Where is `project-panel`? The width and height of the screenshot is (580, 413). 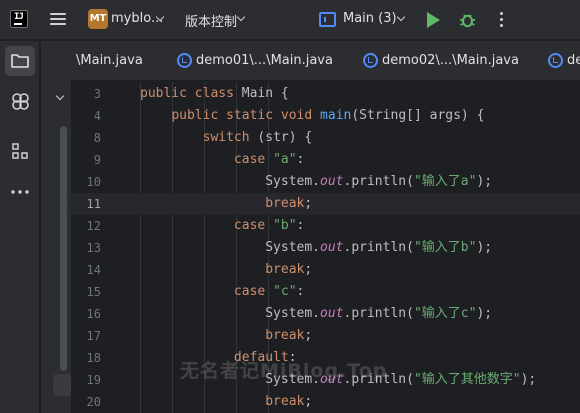 project-panel is located at coordinates (56, 227).